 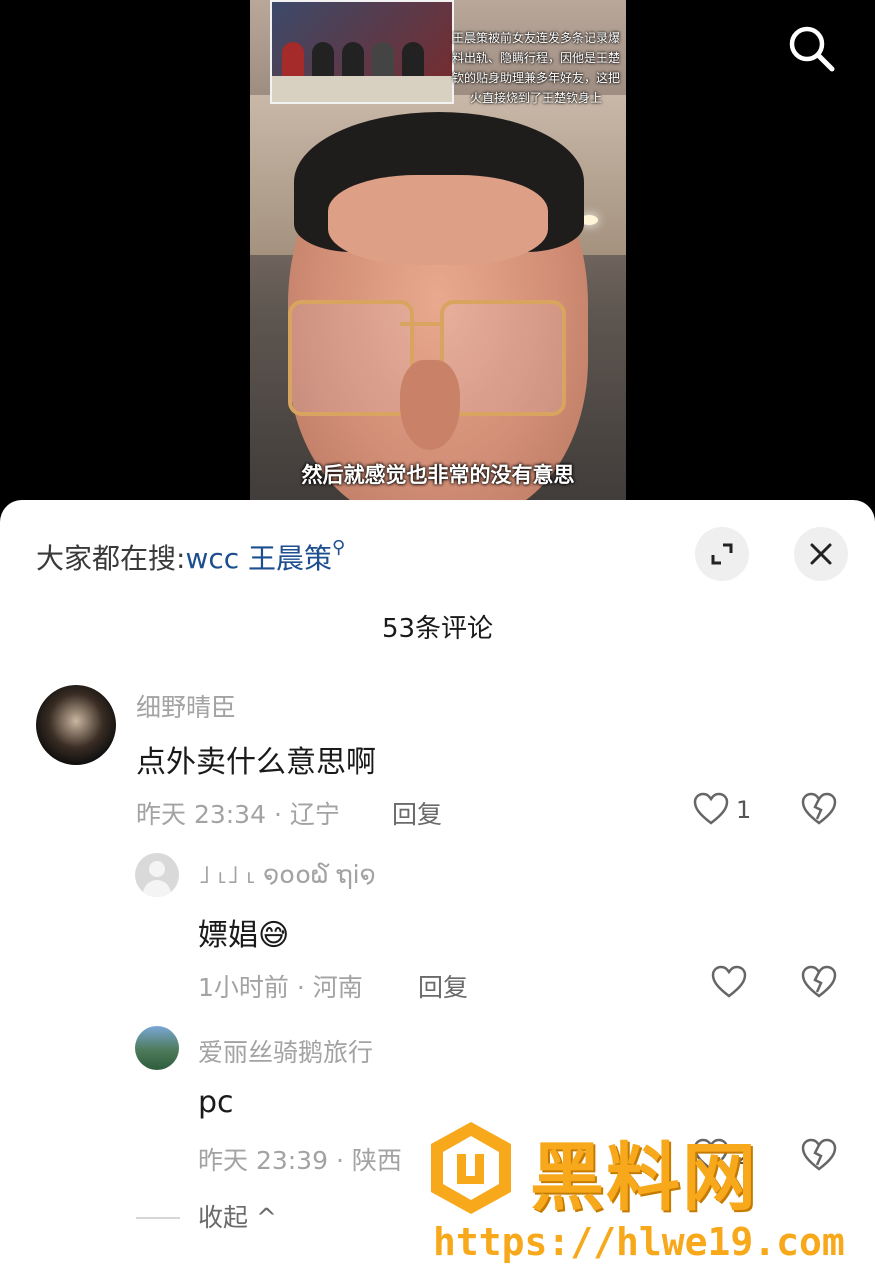 I want to click on hot-search-bar: 大家都在搜:wcc 王晨策⚲, so click(x=190, y=557).